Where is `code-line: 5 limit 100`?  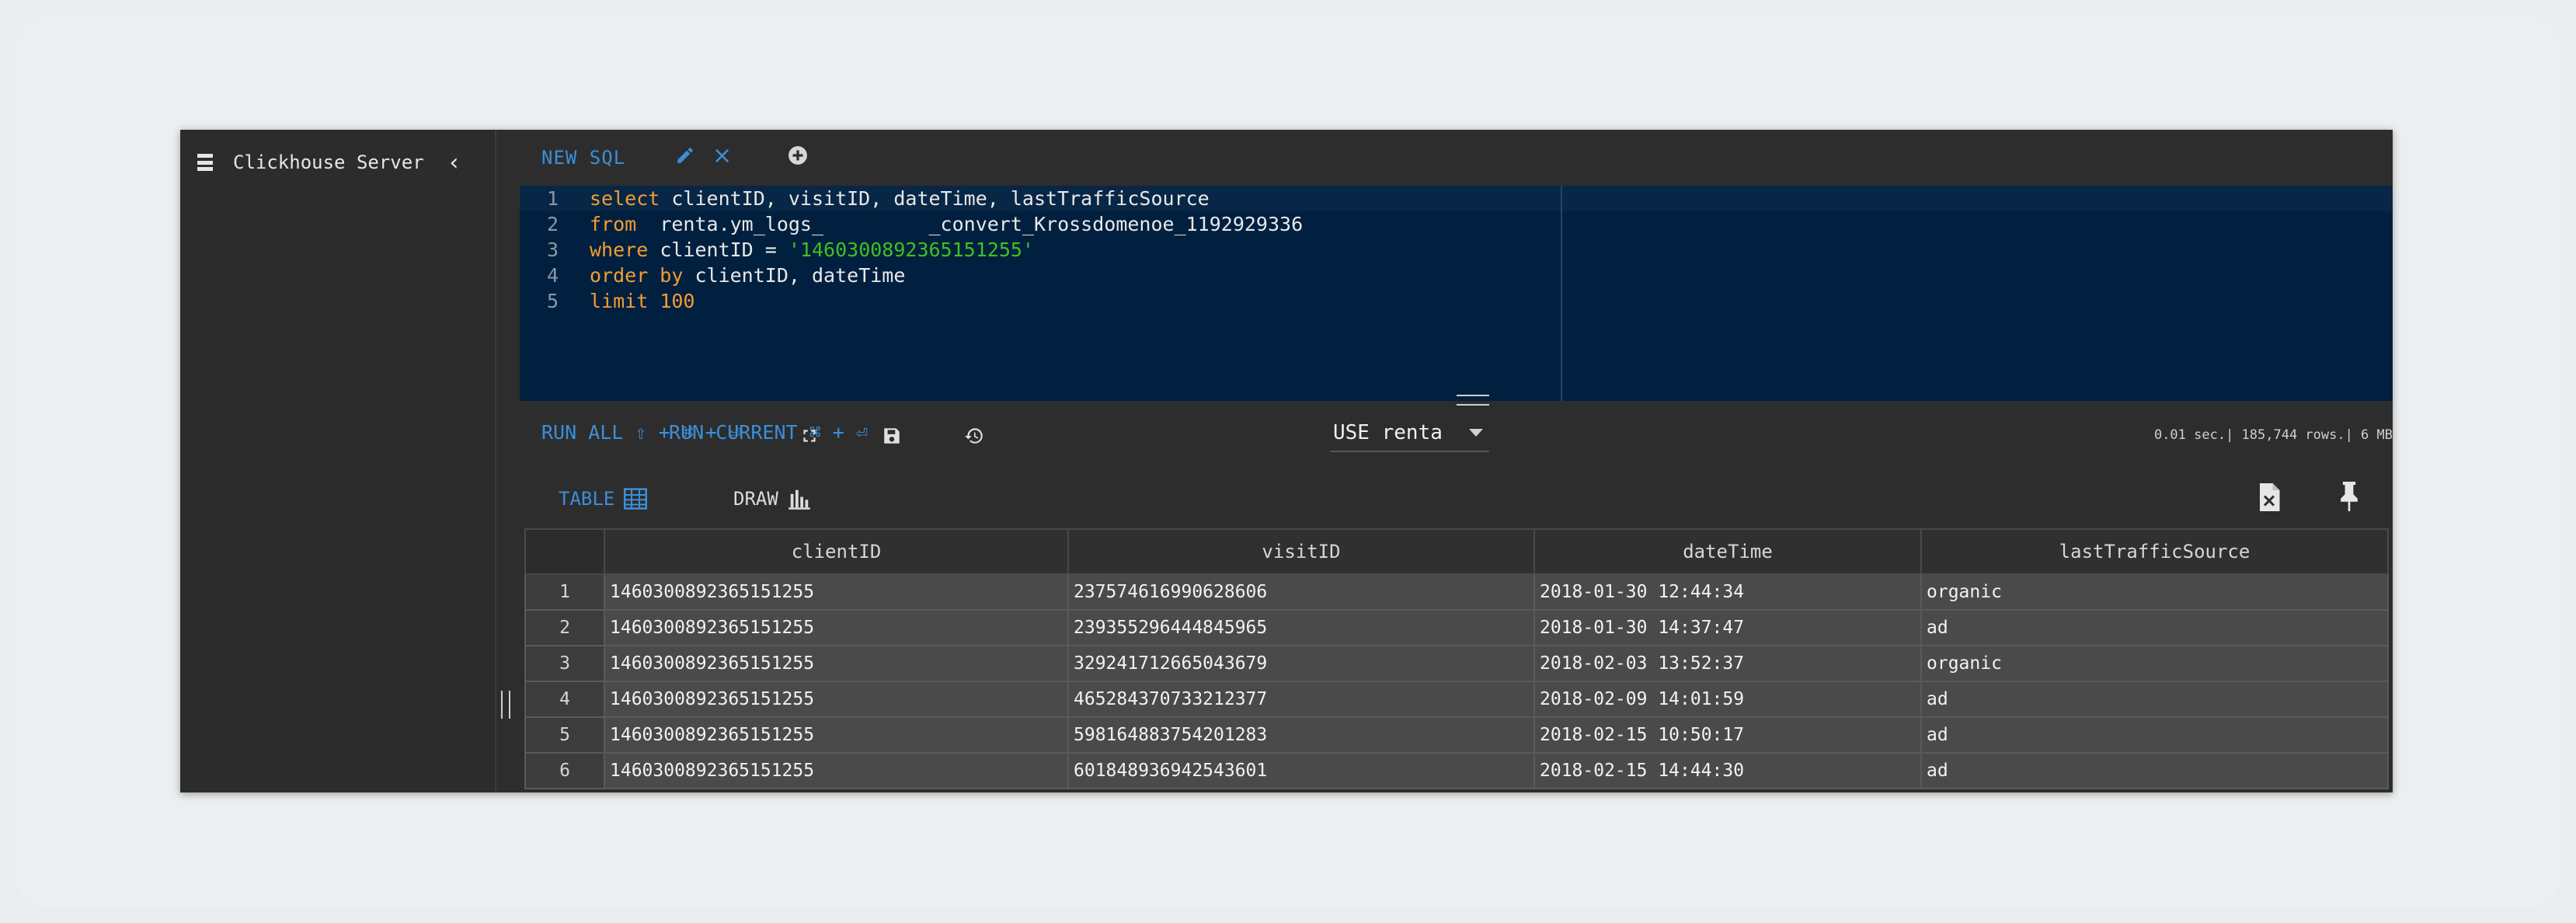 code-line: 5 limit 100 is located at coordinates (607, 301).